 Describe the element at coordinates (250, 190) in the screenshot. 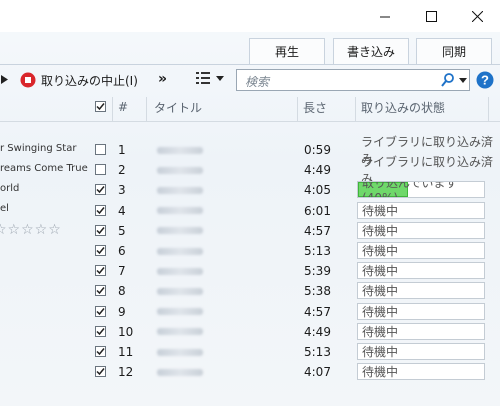

I see `track-row: 3 4:05 取り込んでいます (40%)` at that location.